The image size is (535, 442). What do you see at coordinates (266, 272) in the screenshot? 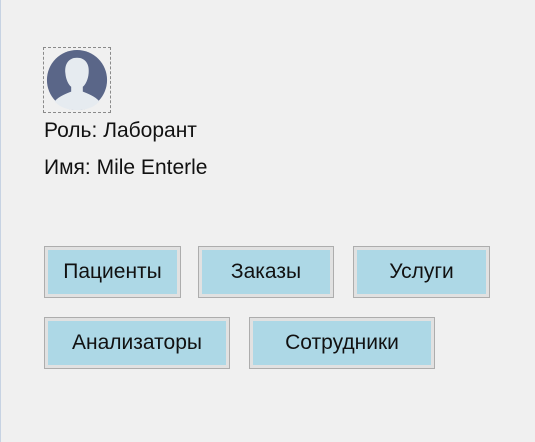
I see `orders-button: Заказы` at bounding box center [266, 272].